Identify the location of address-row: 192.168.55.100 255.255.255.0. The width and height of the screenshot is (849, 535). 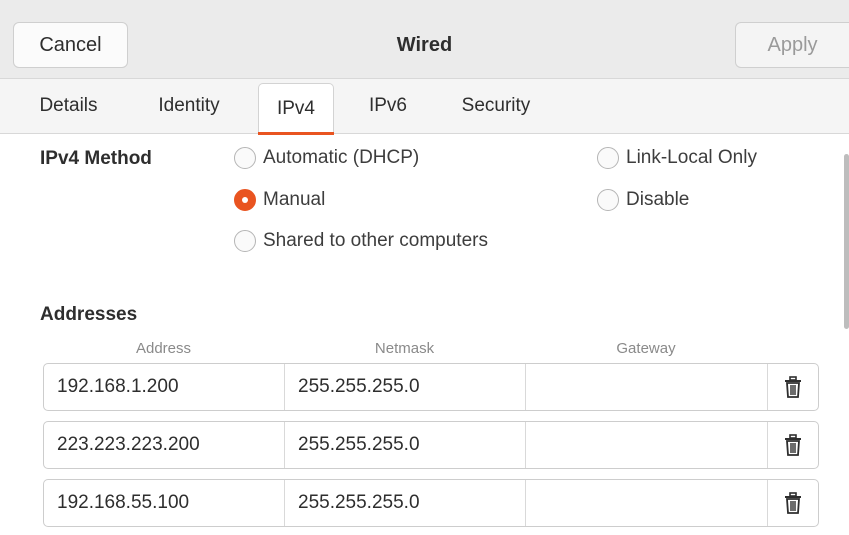
(431, 503).